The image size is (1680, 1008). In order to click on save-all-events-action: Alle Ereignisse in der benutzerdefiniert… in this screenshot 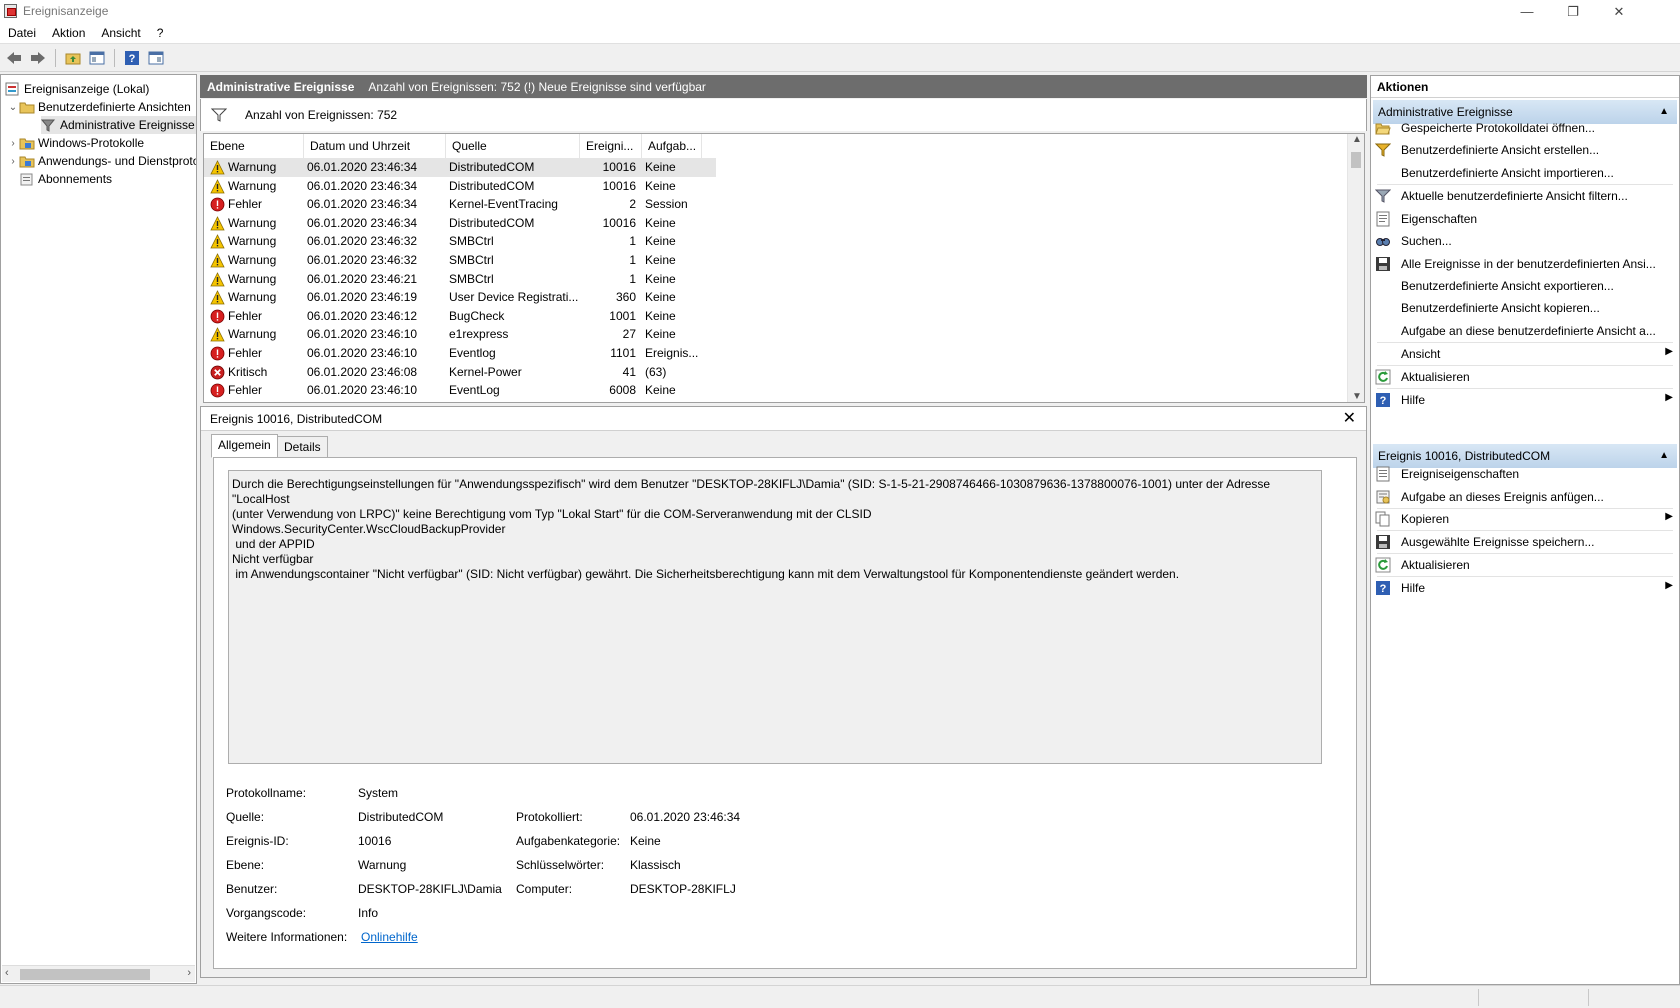, I will do `click(1525, 263)`.